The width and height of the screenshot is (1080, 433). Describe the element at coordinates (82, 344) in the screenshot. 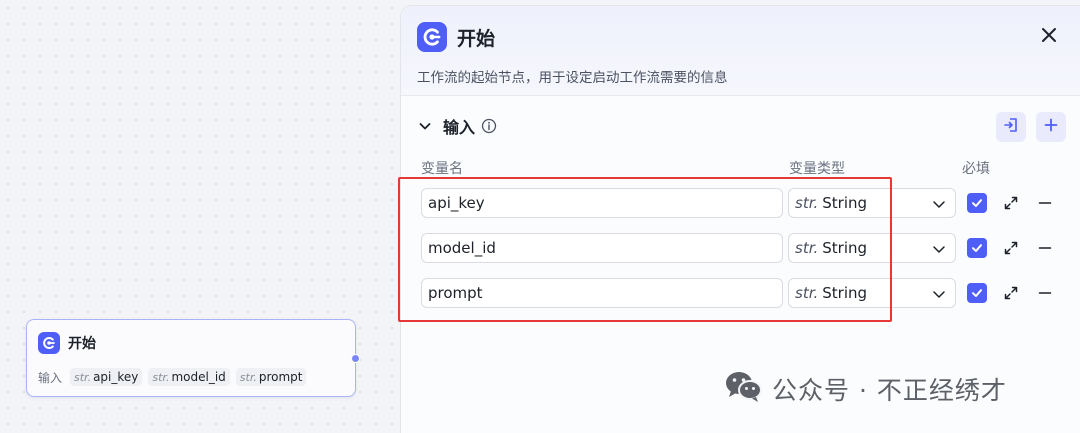

I see `node-title: 开始` at that location.